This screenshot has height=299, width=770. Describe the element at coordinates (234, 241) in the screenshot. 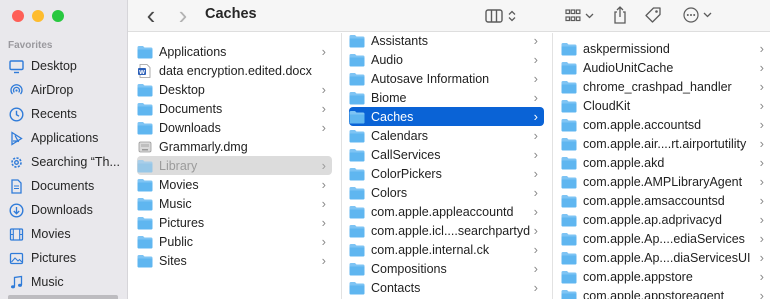

I see `folder-row: Public ›` at that location.